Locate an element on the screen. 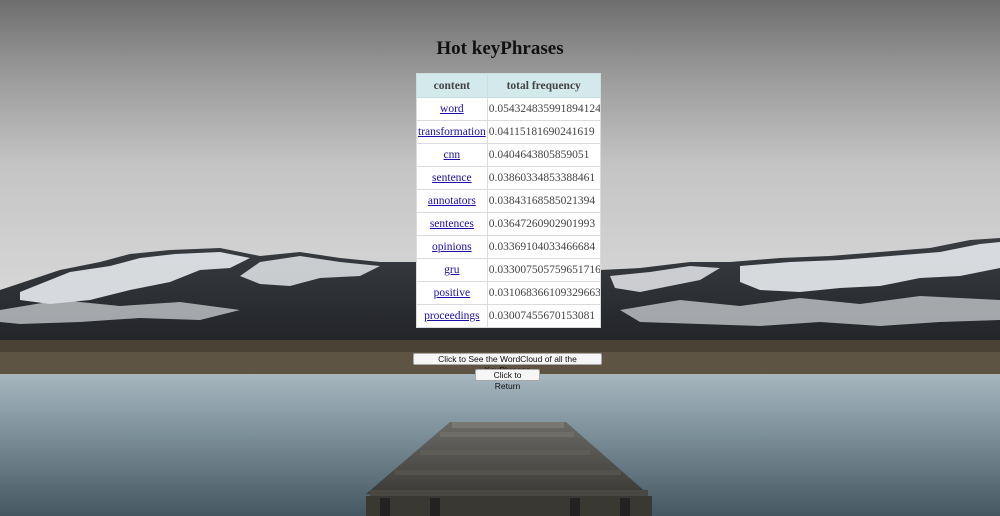 The image size is (1000, 516). keyphrase-link: sentences is located at coordinates (452, 224).